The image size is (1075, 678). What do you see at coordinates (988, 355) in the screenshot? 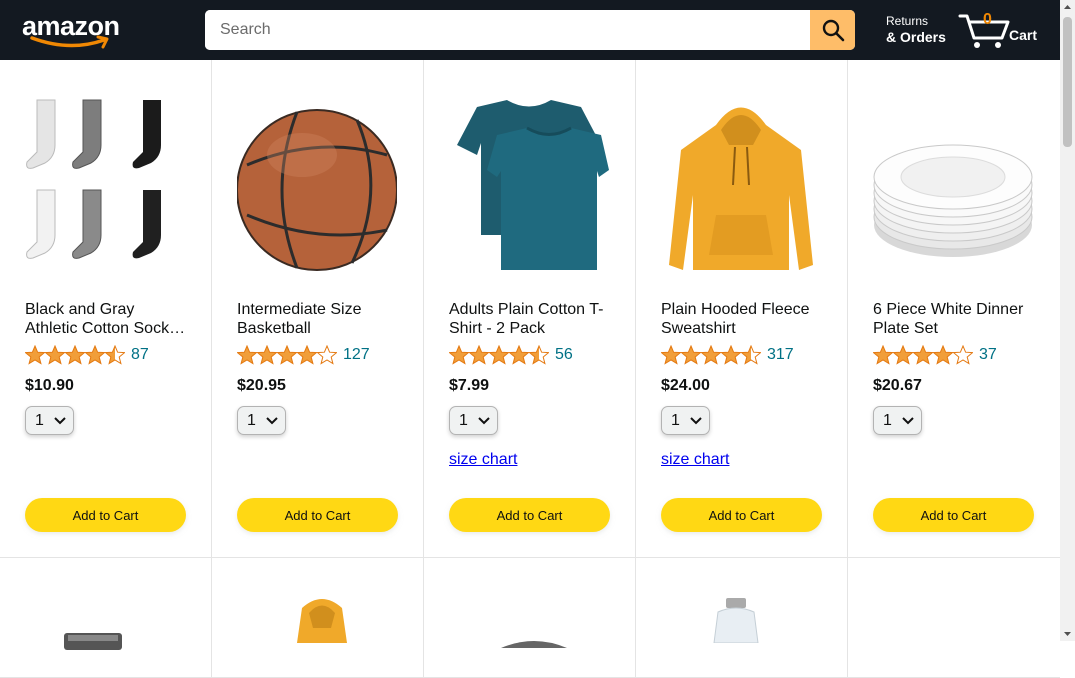
I see `review-count: 37` at bounding box center [988, 355].